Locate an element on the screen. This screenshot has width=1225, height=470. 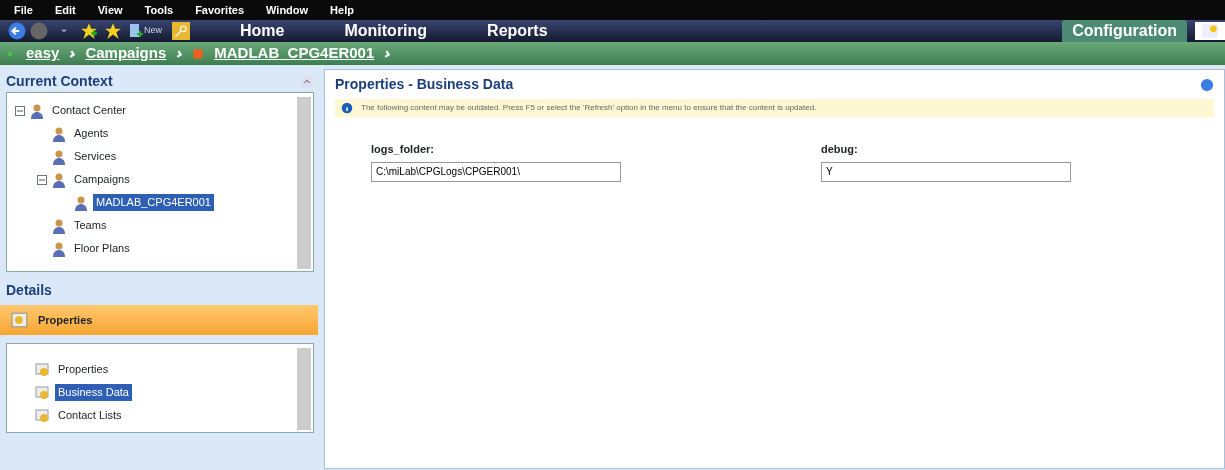
menu-item: File is located at coordinates (23, 10).